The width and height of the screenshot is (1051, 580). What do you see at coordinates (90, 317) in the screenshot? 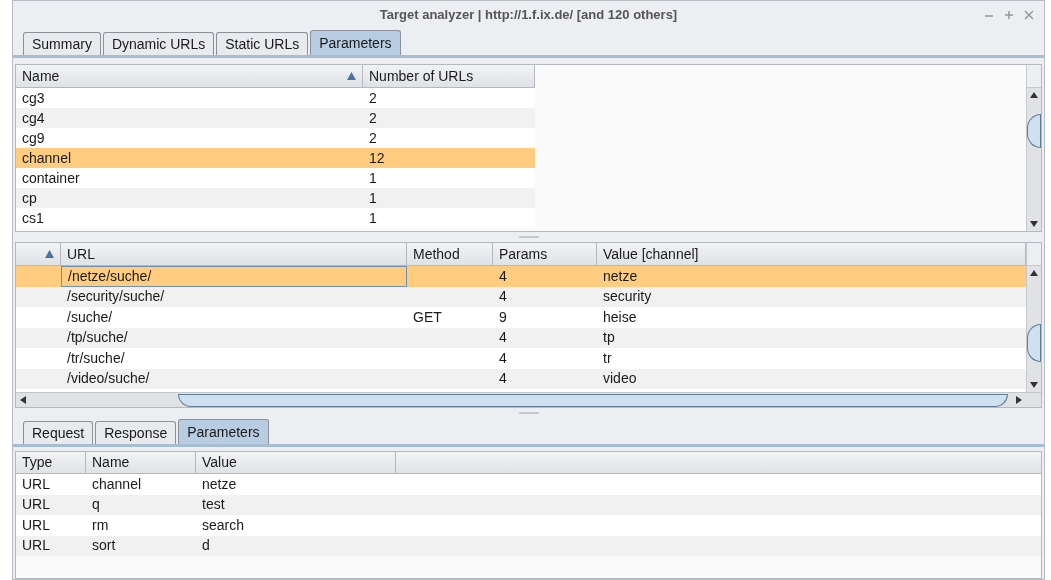
I see `table-cell-text: /suche/` at bounding box center [90, 317].